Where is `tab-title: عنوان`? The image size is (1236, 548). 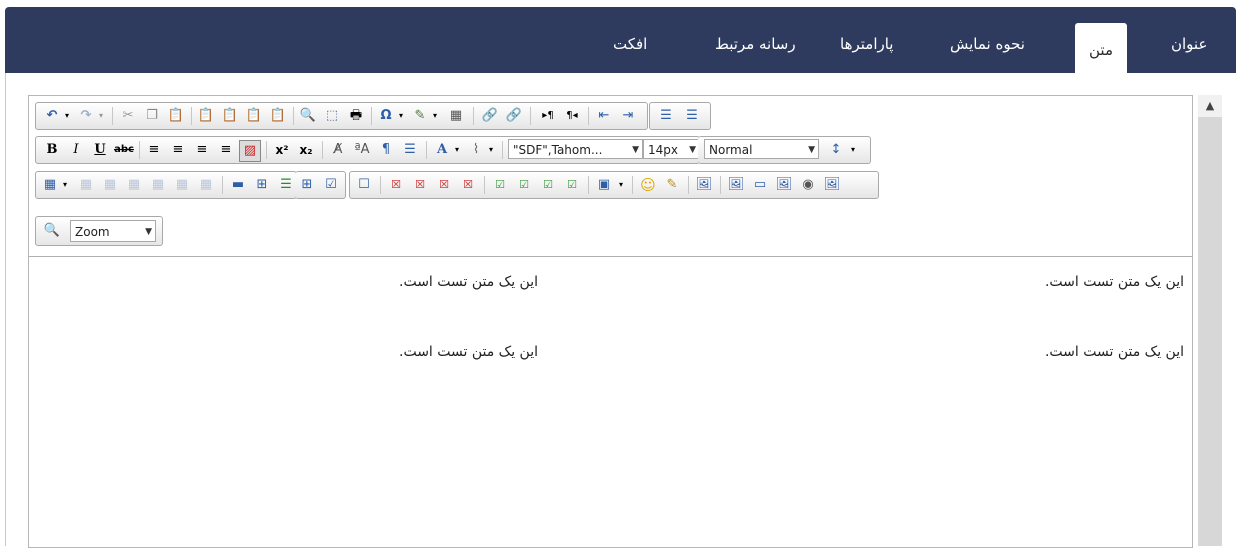 tab-title: عنوان is located at coordinates (1189, 44).